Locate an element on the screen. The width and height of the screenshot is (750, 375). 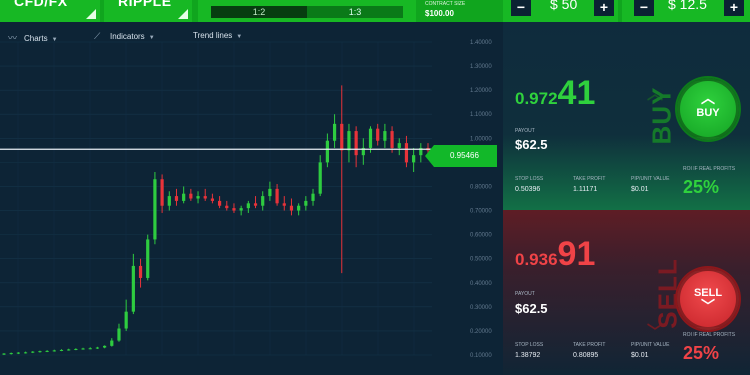
sell-take-profit: 0.80895 is located at coordinates (586, 355).